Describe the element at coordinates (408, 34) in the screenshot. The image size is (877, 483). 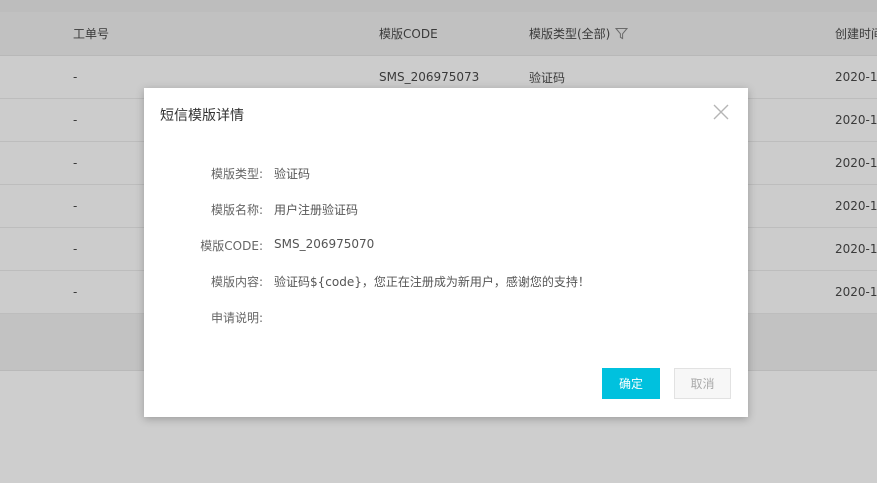
I see `header-code: 模版CODE` at that location.